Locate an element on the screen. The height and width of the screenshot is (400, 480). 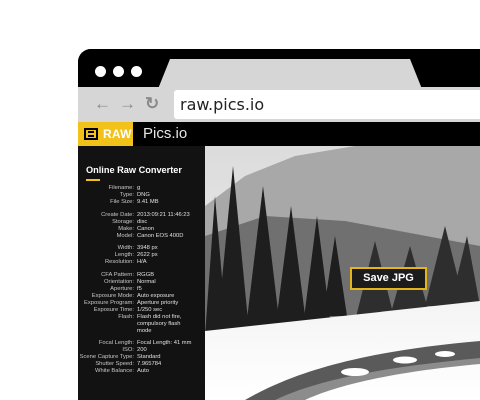
metadata-value: mode is located at coordinates (144, 330).